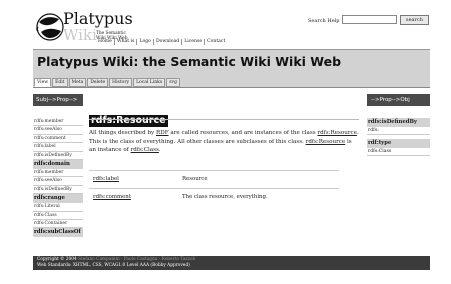 The image size is (451, 284). What do you see at coordinates (58, 147) in the screenshot?
I see `left-link: rdfs:label` at bounding box center [58, 147].